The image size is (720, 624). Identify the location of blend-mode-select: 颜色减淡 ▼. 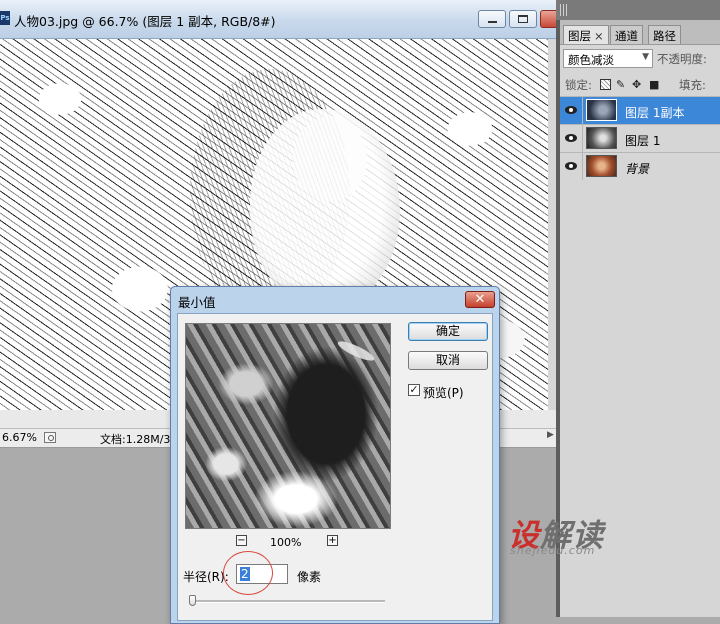
(608, 58).